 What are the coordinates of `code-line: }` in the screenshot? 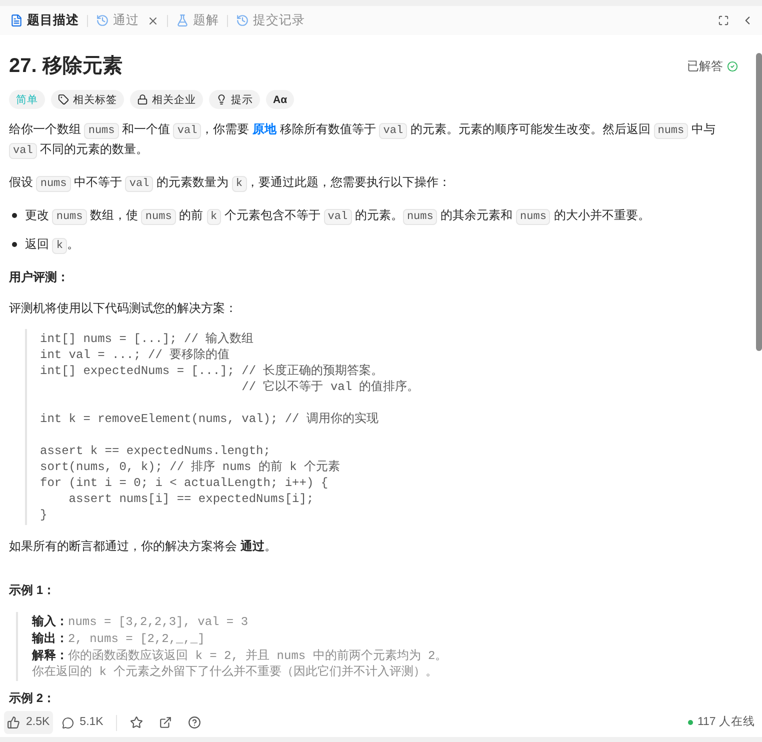 It's located at (44, 515).